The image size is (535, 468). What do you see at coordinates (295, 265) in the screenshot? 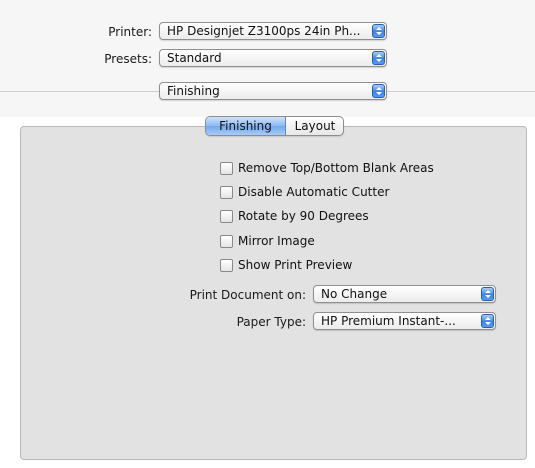
I see `show-print-preview-label: Show Print Preview` at bounding box center [295, 265].